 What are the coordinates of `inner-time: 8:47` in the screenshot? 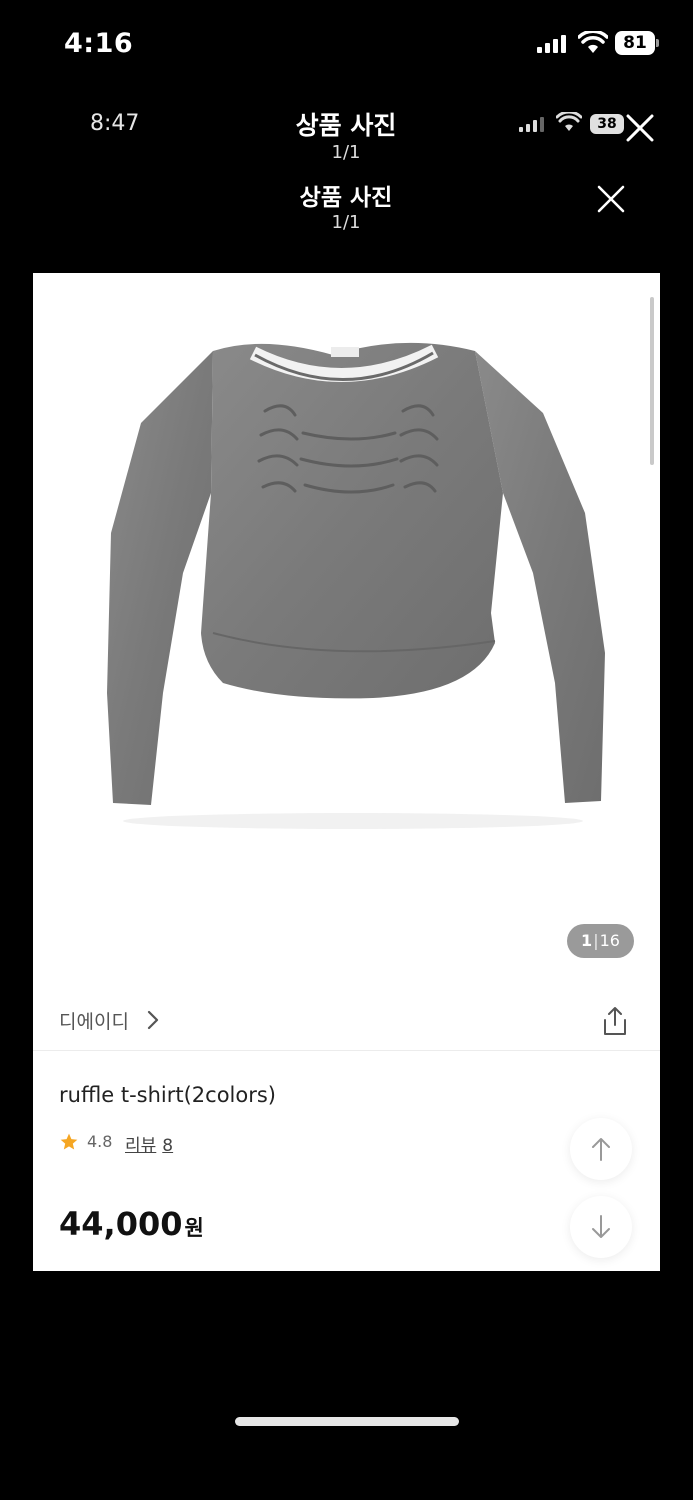 It's located at (115, 123).